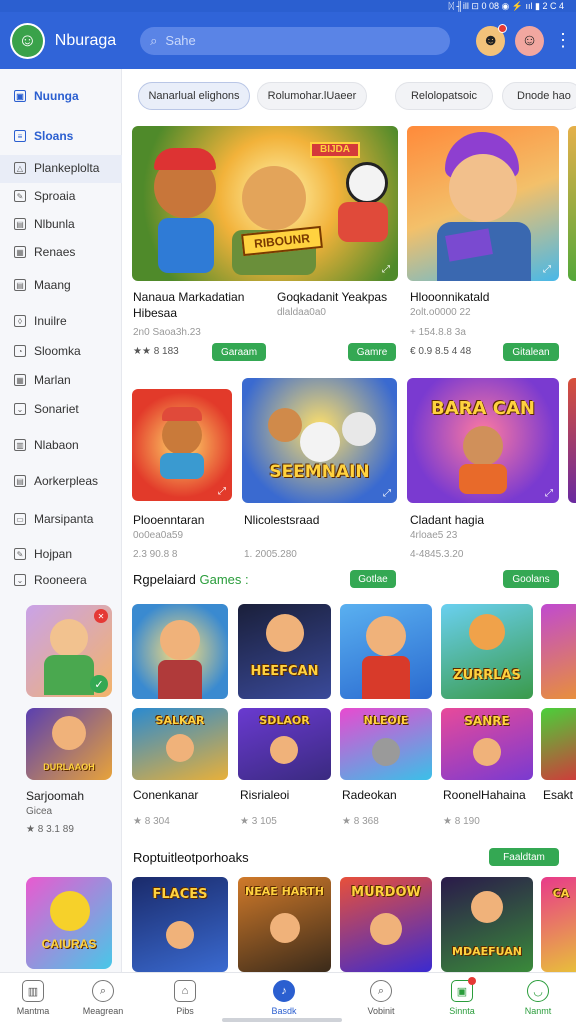  What do you see at coordinates (492, 39) in the screenshot?
I see `avatar: ☻` at bounding box center [492, 39].